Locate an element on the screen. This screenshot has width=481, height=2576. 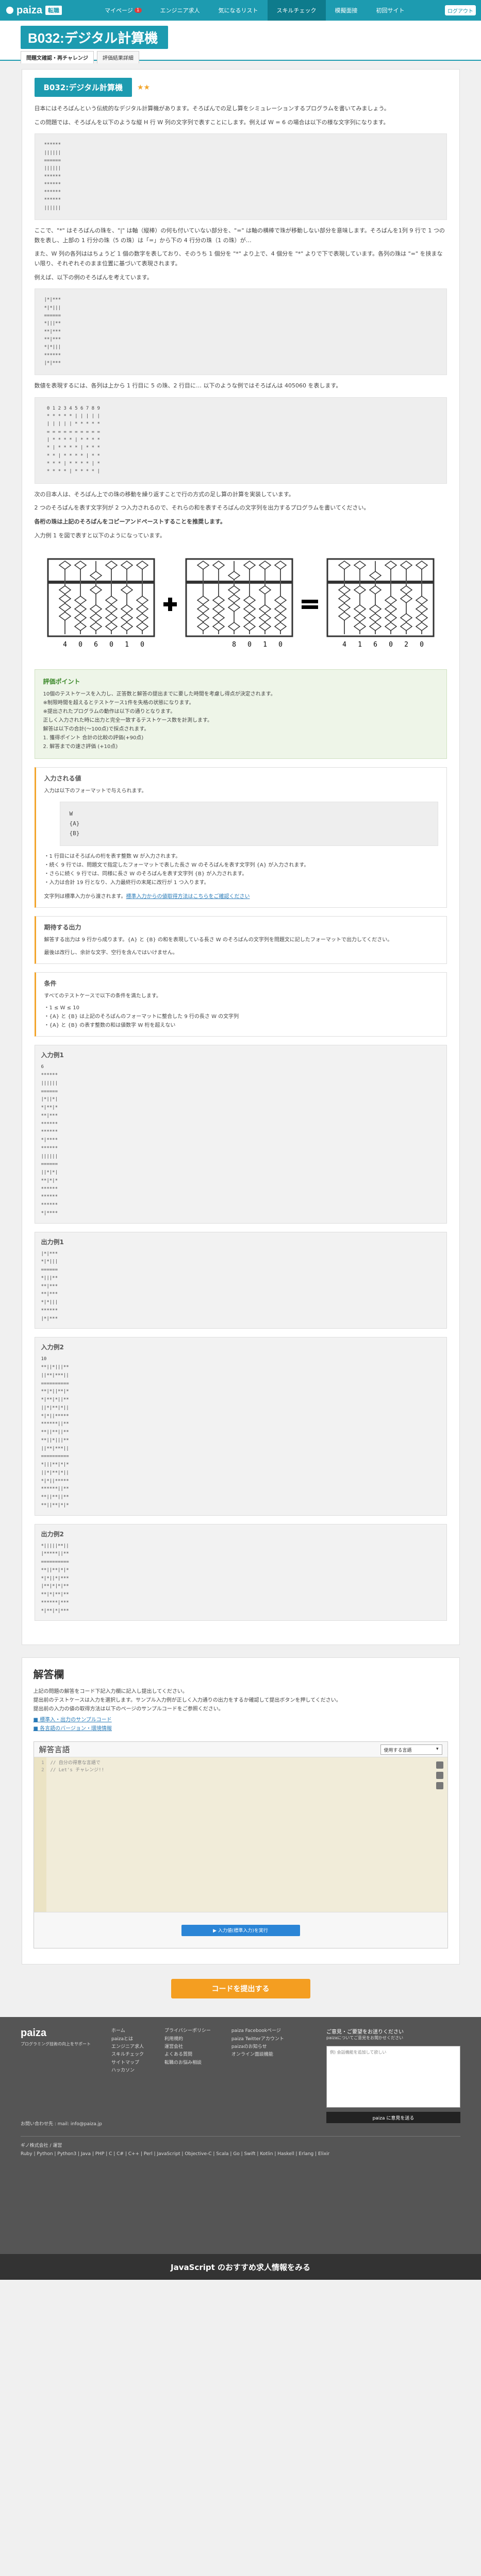
run-button: ▶ 入力値(標準入力)を実行 is located at coordinates (240, 1930).